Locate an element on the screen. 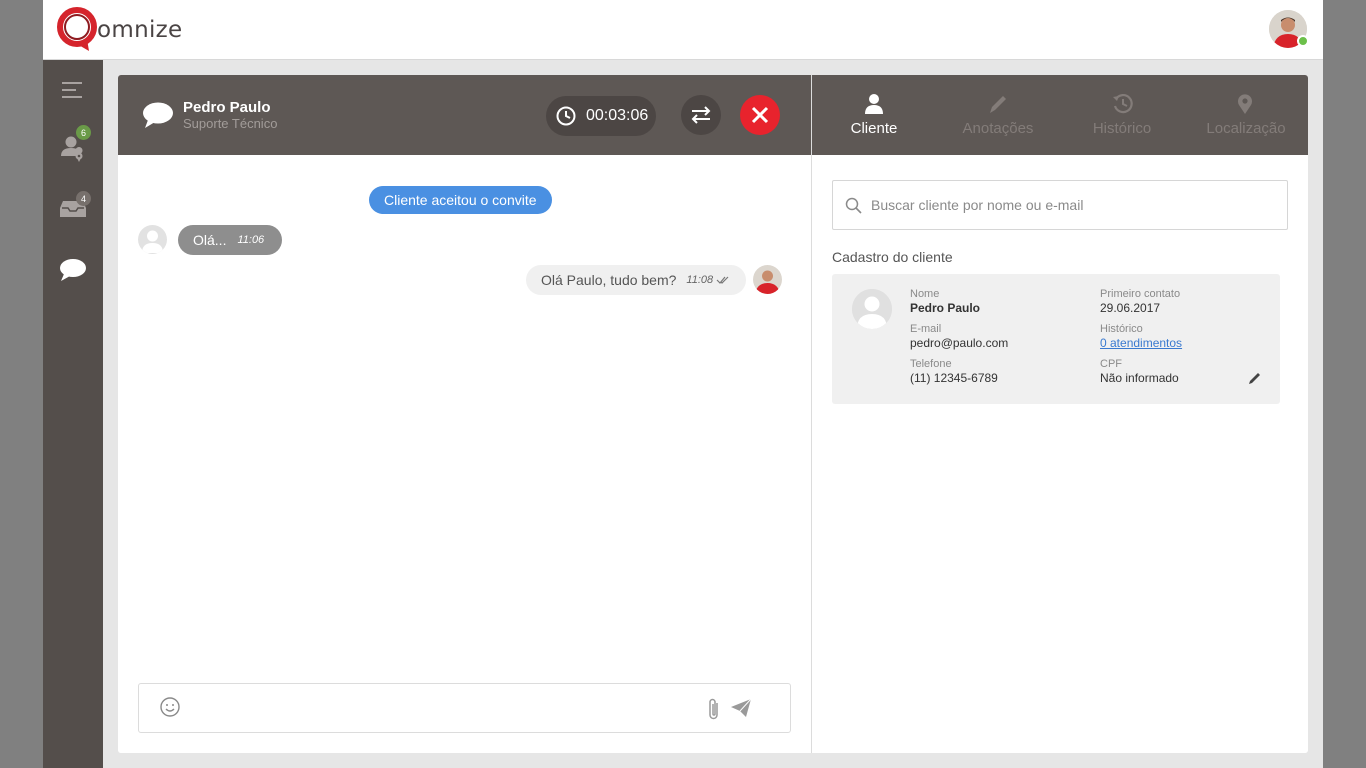 The width and height of the screenshot is (1366, 768). email-label: E-mail is located at coordinates (926, 329).